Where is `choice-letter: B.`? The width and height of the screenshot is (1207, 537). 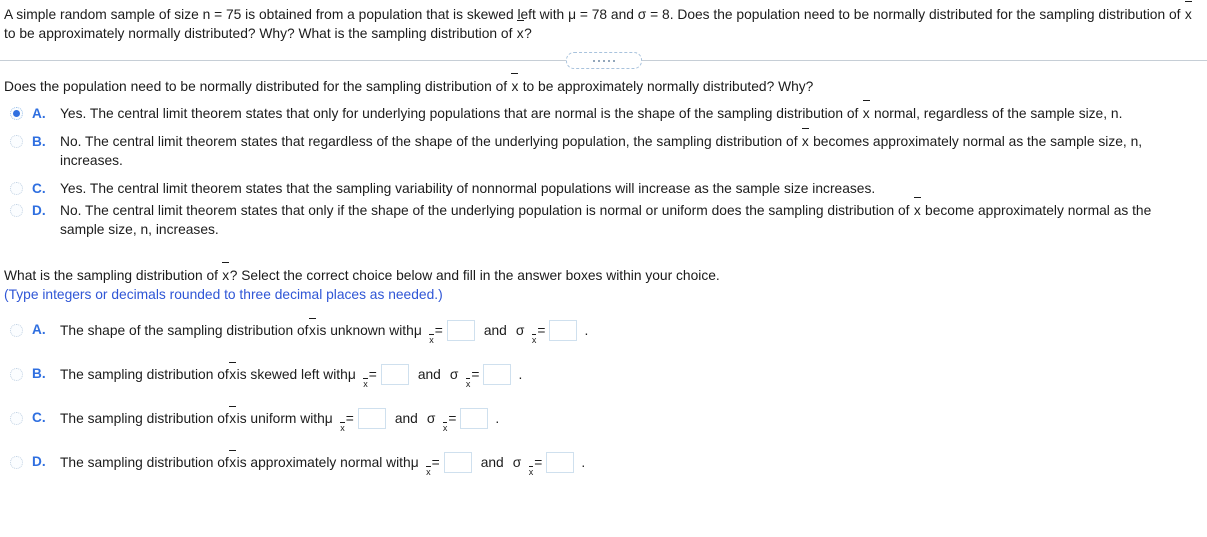 choice-letter: B. is located at coordinates (39, 373).